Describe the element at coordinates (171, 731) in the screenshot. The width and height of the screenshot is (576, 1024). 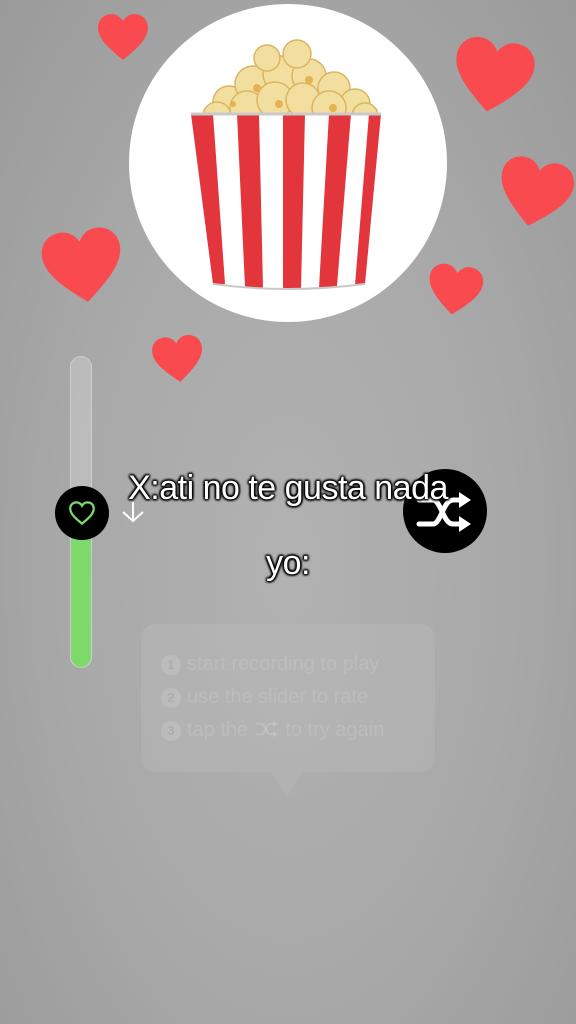
I see `step-number-badge: 3` at that location.